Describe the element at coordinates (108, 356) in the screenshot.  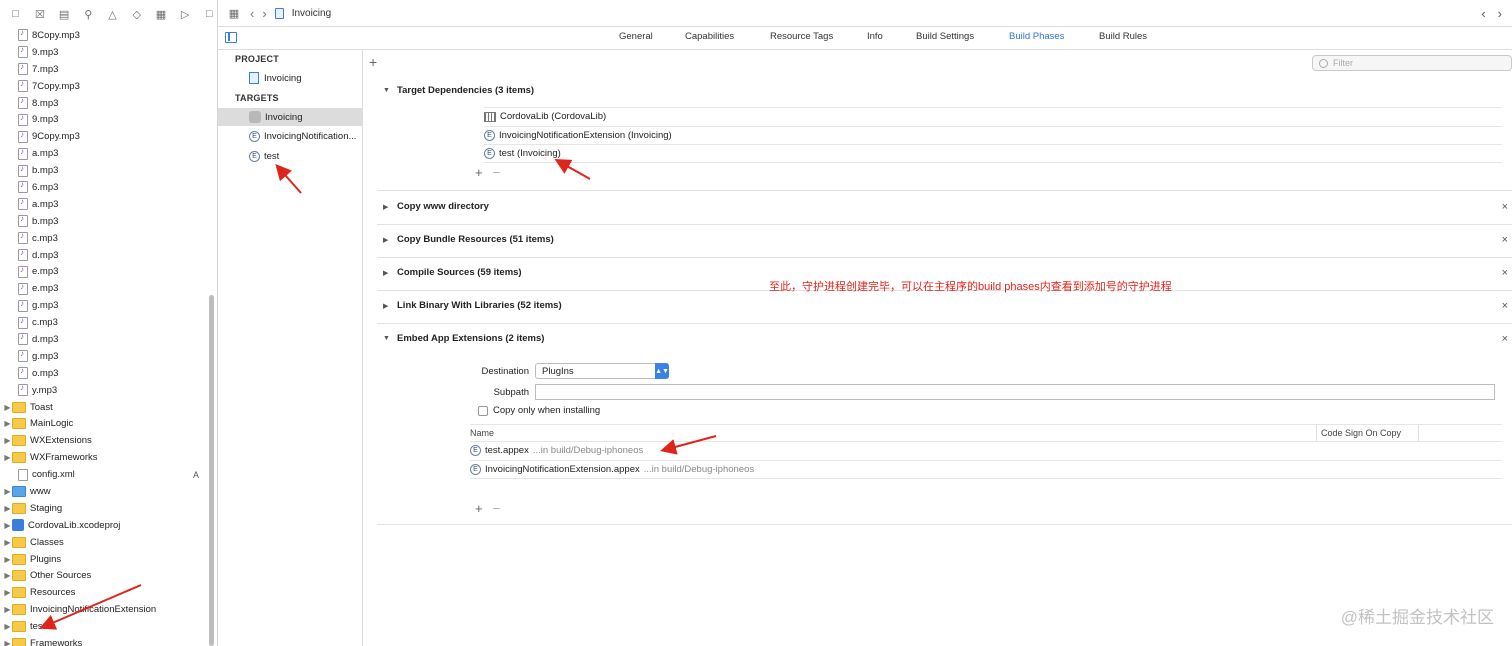
I see `file-tree-item: g.mp3` at that location.